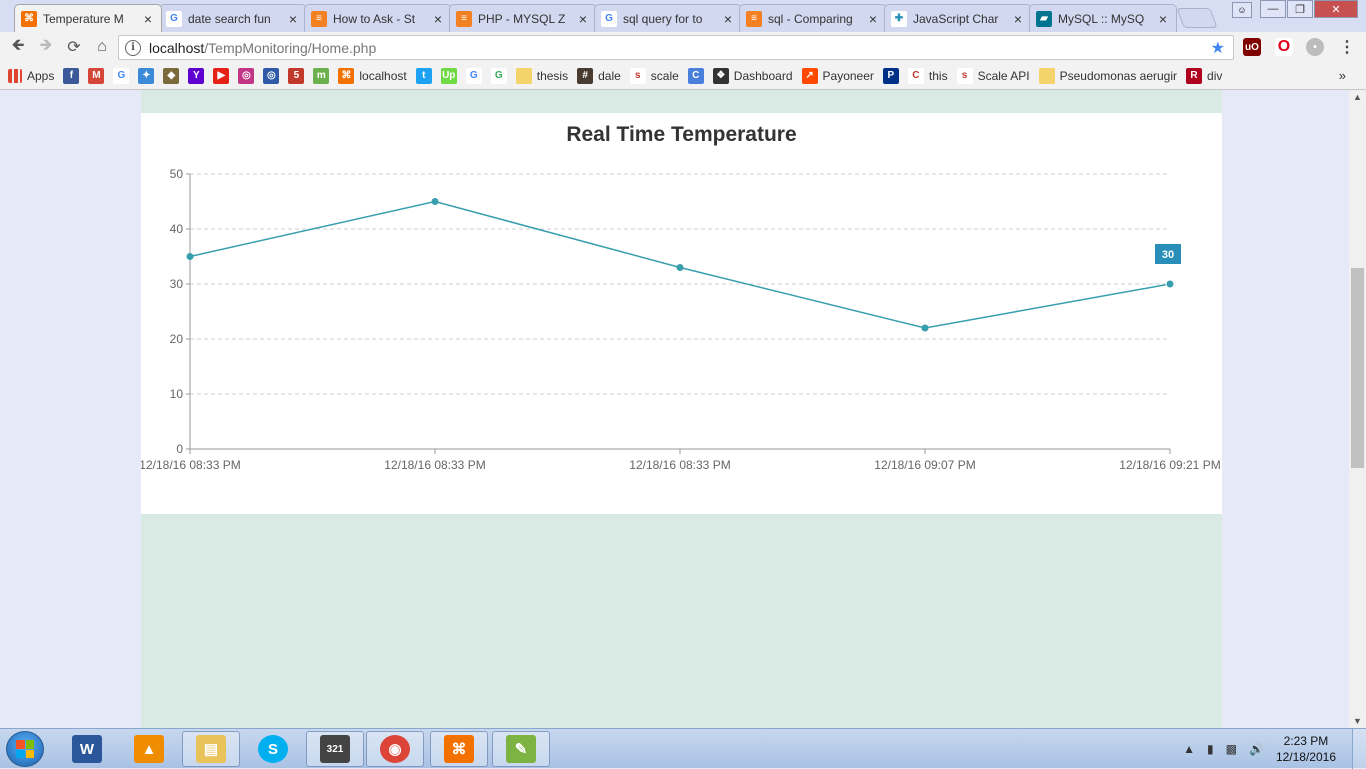 The width and height of the screenshot is (1366, 769). I want to click on new-tab-button, so click(1197, 18).